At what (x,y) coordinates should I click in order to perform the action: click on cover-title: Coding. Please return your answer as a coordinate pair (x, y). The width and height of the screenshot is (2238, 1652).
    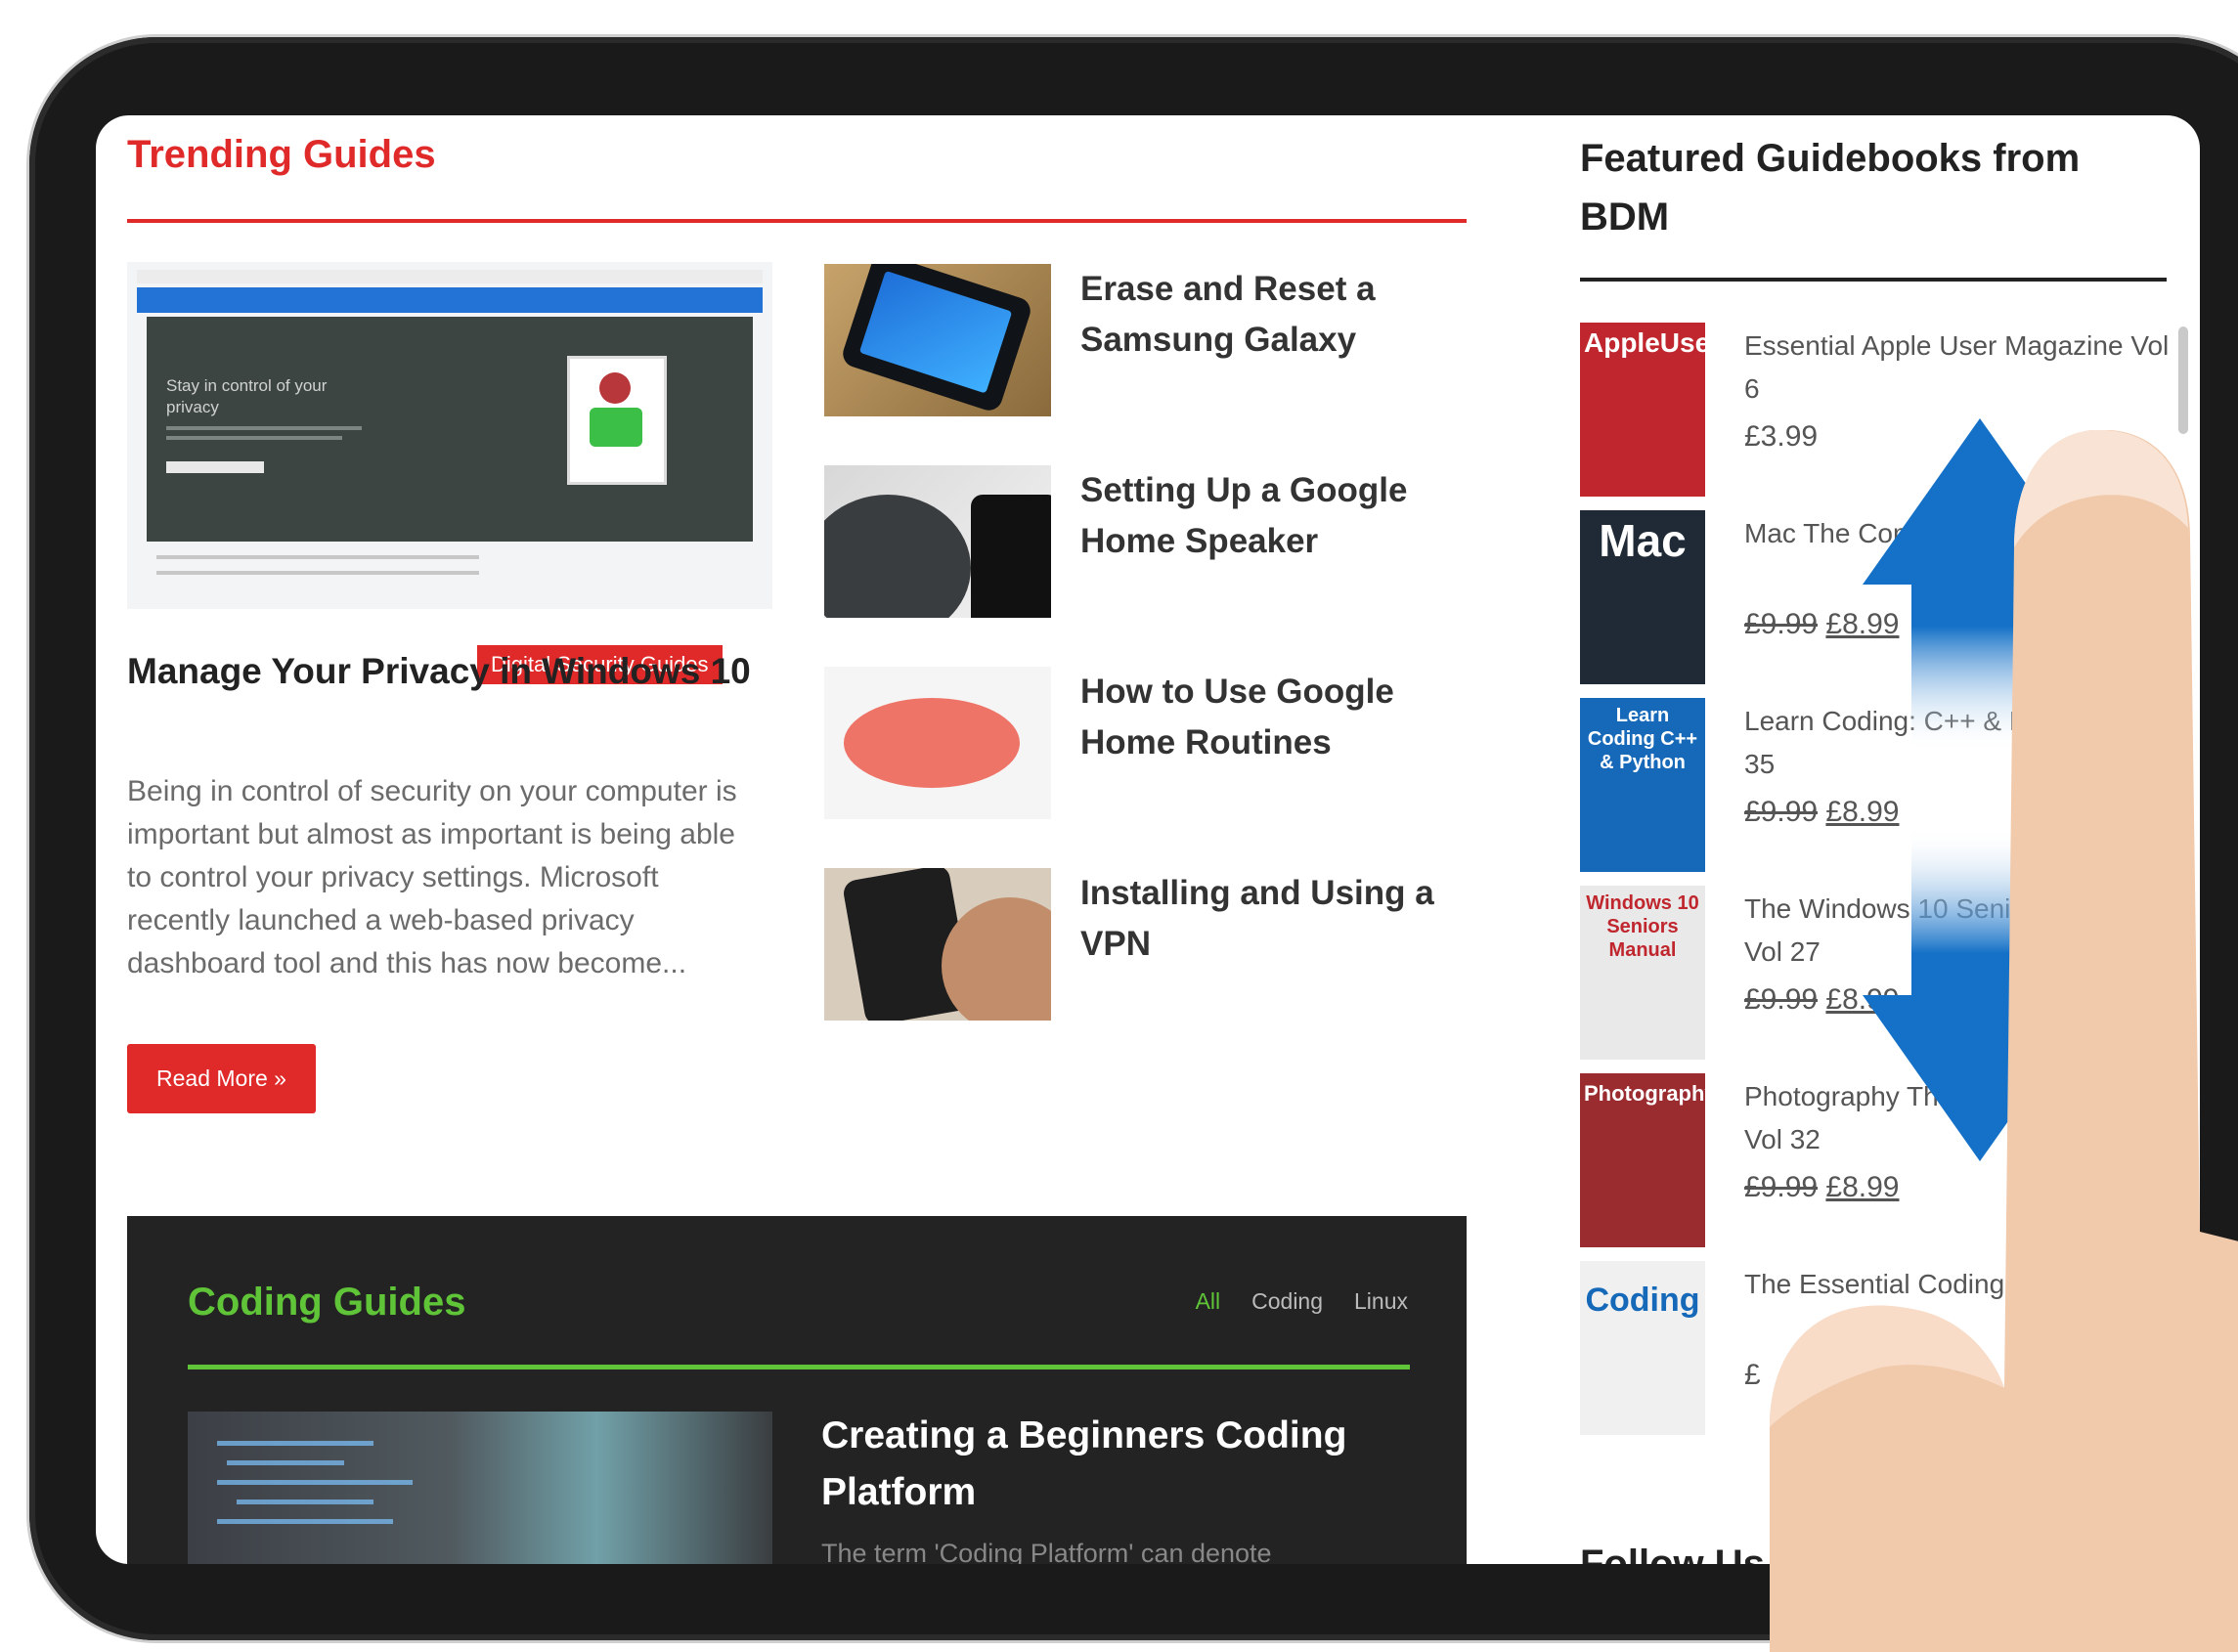
    Looking at the image, I should click on (1642, 1300).